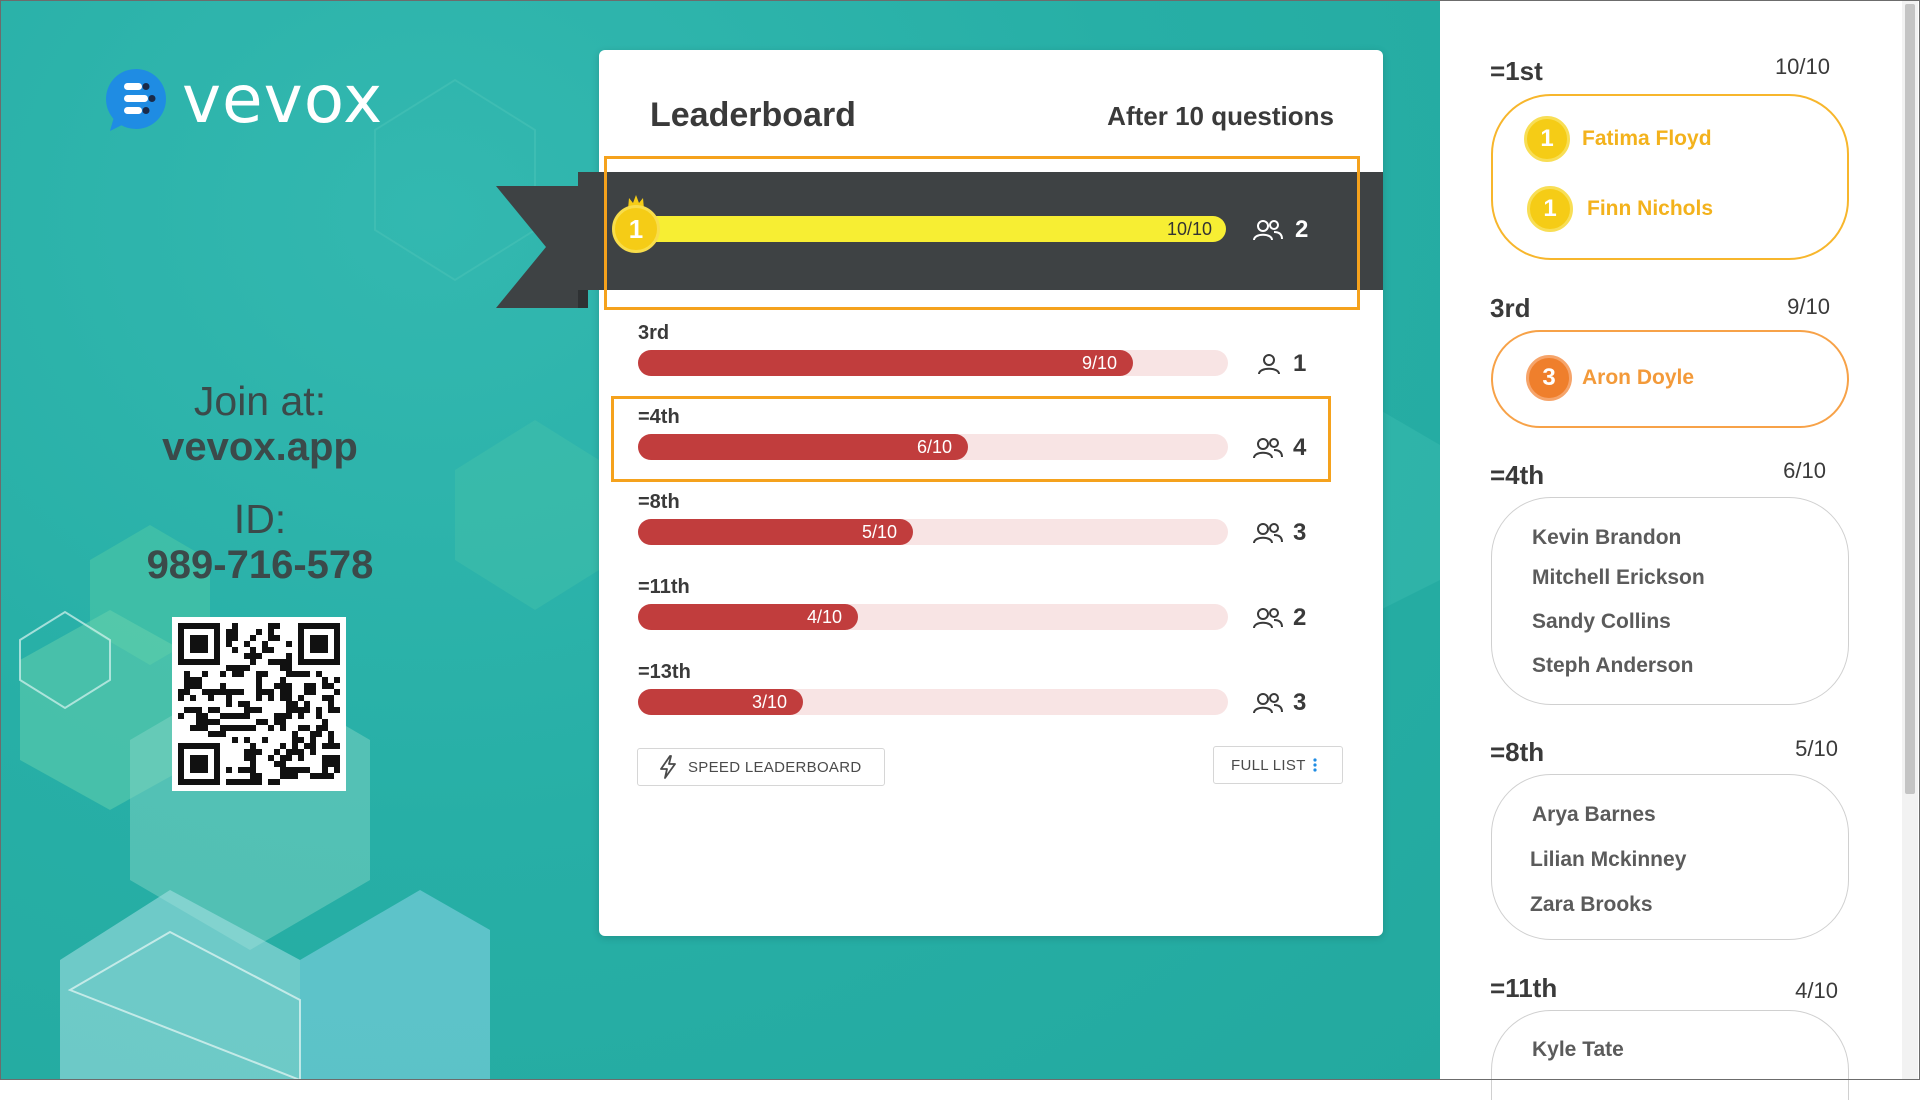 The image size is (1920, 1100). Describe the element at coordinates (654, 333) in the screenshot. I see `row-rank: 3rd` at that location.